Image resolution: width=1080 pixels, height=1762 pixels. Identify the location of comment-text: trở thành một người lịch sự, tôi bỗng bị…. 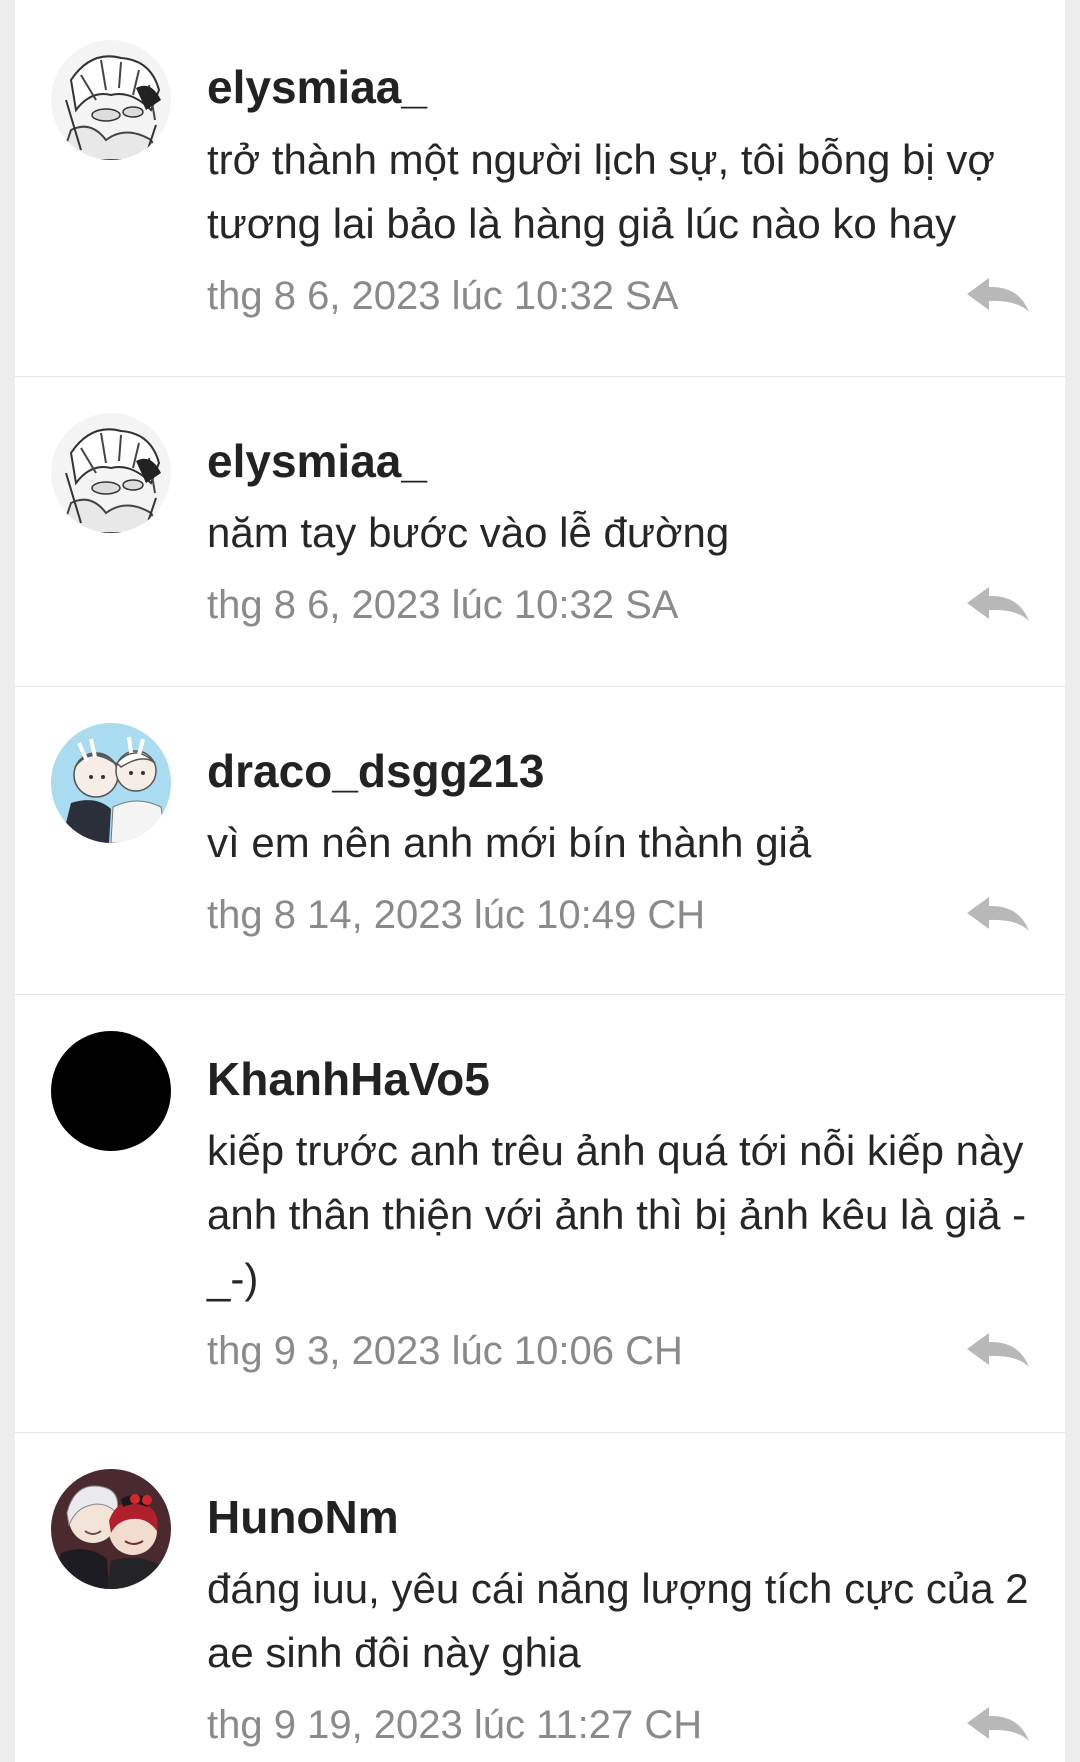
(601, 191).